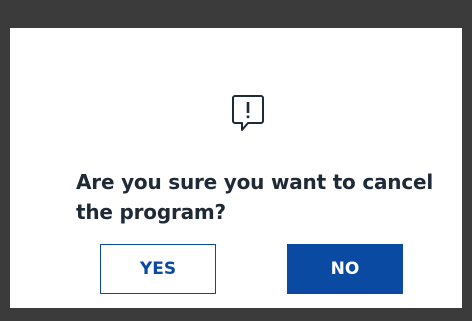 The height and width of the screenshot is (321, 472). I want to click on alert-speech-bubble-icon, so click(248, 113).